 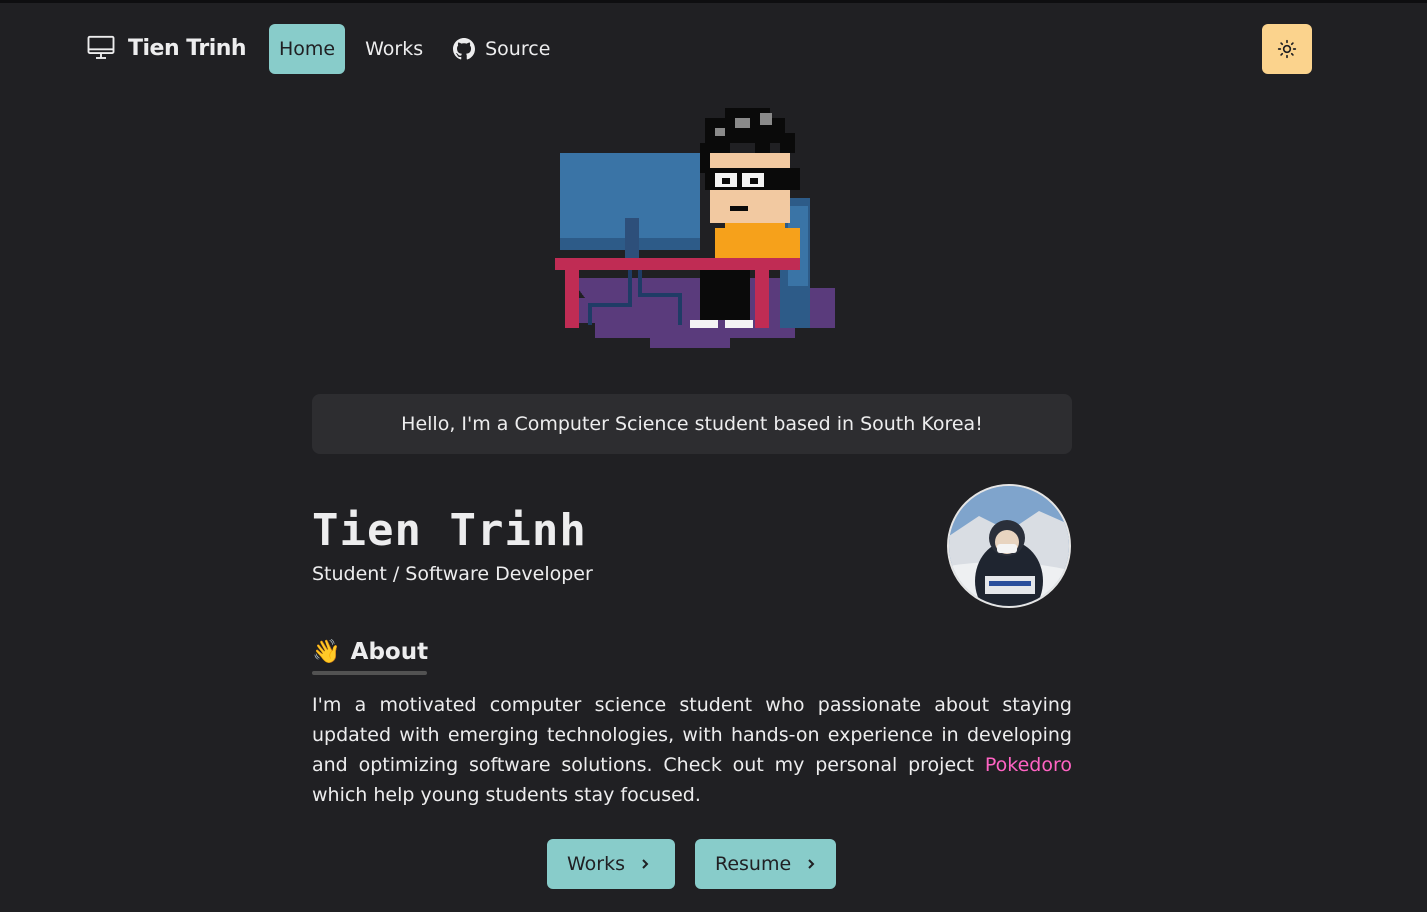 I want to click on about-title: About, so click(x=389, y=651).